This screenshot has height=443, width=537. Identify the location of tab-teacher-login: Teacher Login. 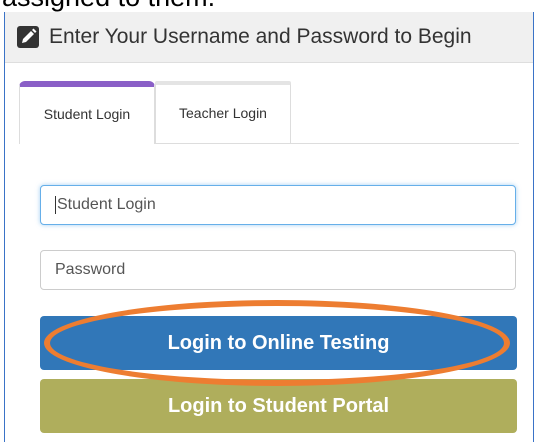
(223, 112).